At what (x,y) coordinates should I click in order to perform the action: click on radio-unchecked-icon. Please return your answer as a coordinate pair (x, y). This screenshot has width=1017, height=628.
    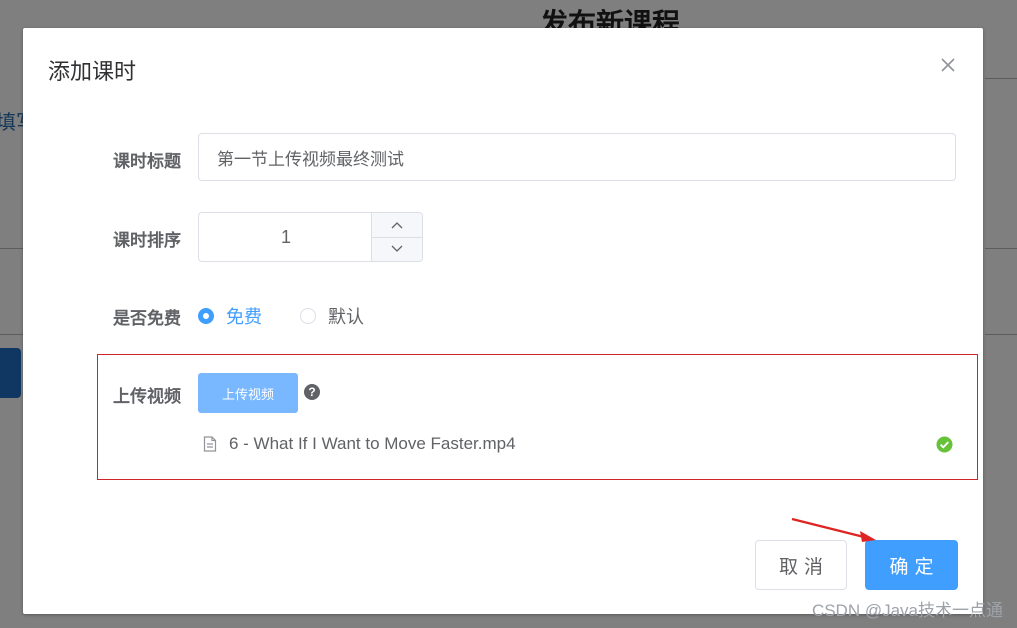
    Looking at the image, I should click on (308, 316).